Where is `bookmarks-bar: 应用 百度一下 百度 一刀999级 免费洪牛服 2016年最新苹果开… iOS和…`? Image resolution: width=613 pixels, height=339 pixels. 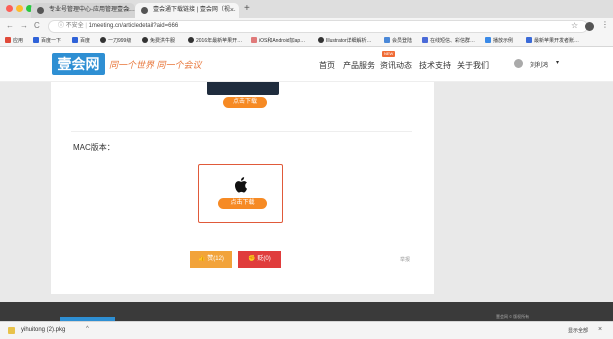
bookmarks-bar: 应用 百度一下 百度 一刀999级 免费洪牛服 2016年最新苹果开… iOS和… is located at coordinates (306, 41).